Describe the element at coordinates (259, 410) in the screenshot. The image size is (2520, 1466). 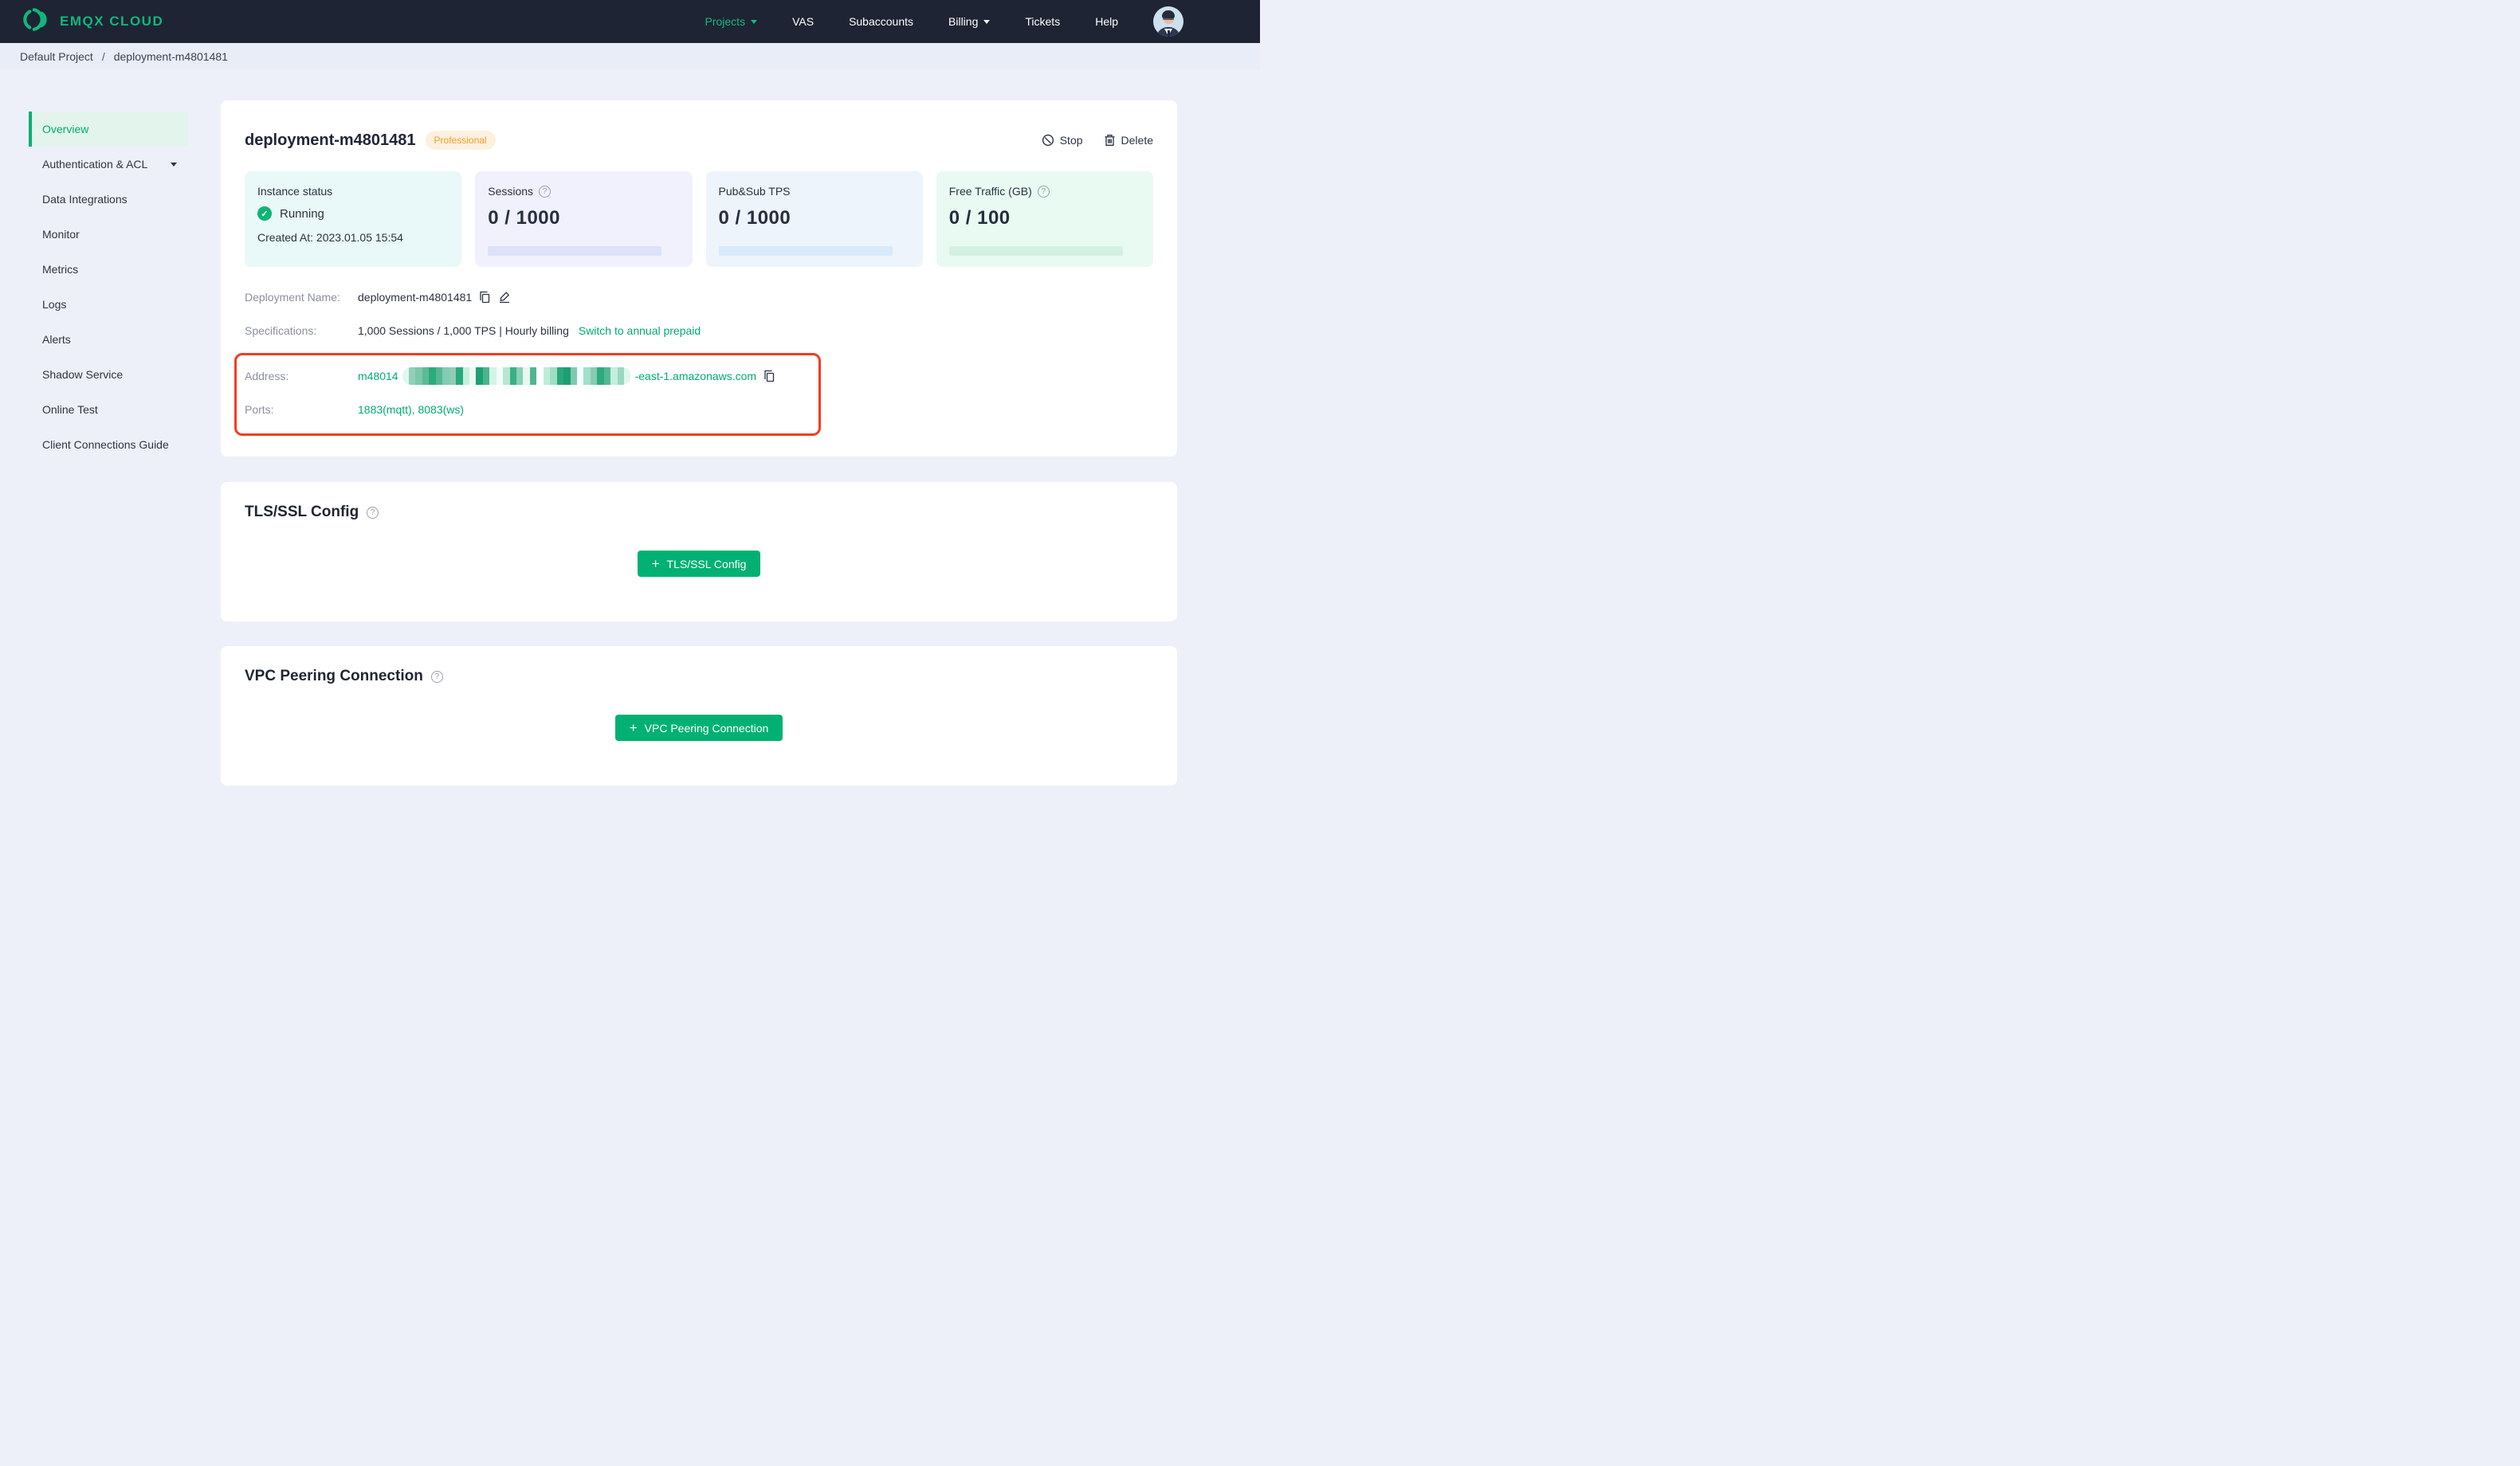
I see `ports-label: Ports:` at that location.